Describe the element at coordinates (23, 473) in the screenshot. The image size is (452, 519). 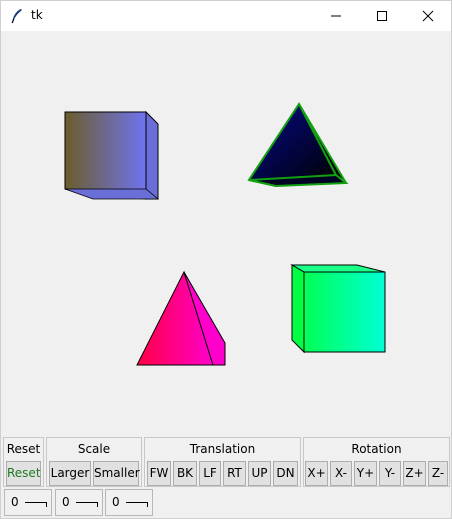
I see `reset-button: Reset` at that location.